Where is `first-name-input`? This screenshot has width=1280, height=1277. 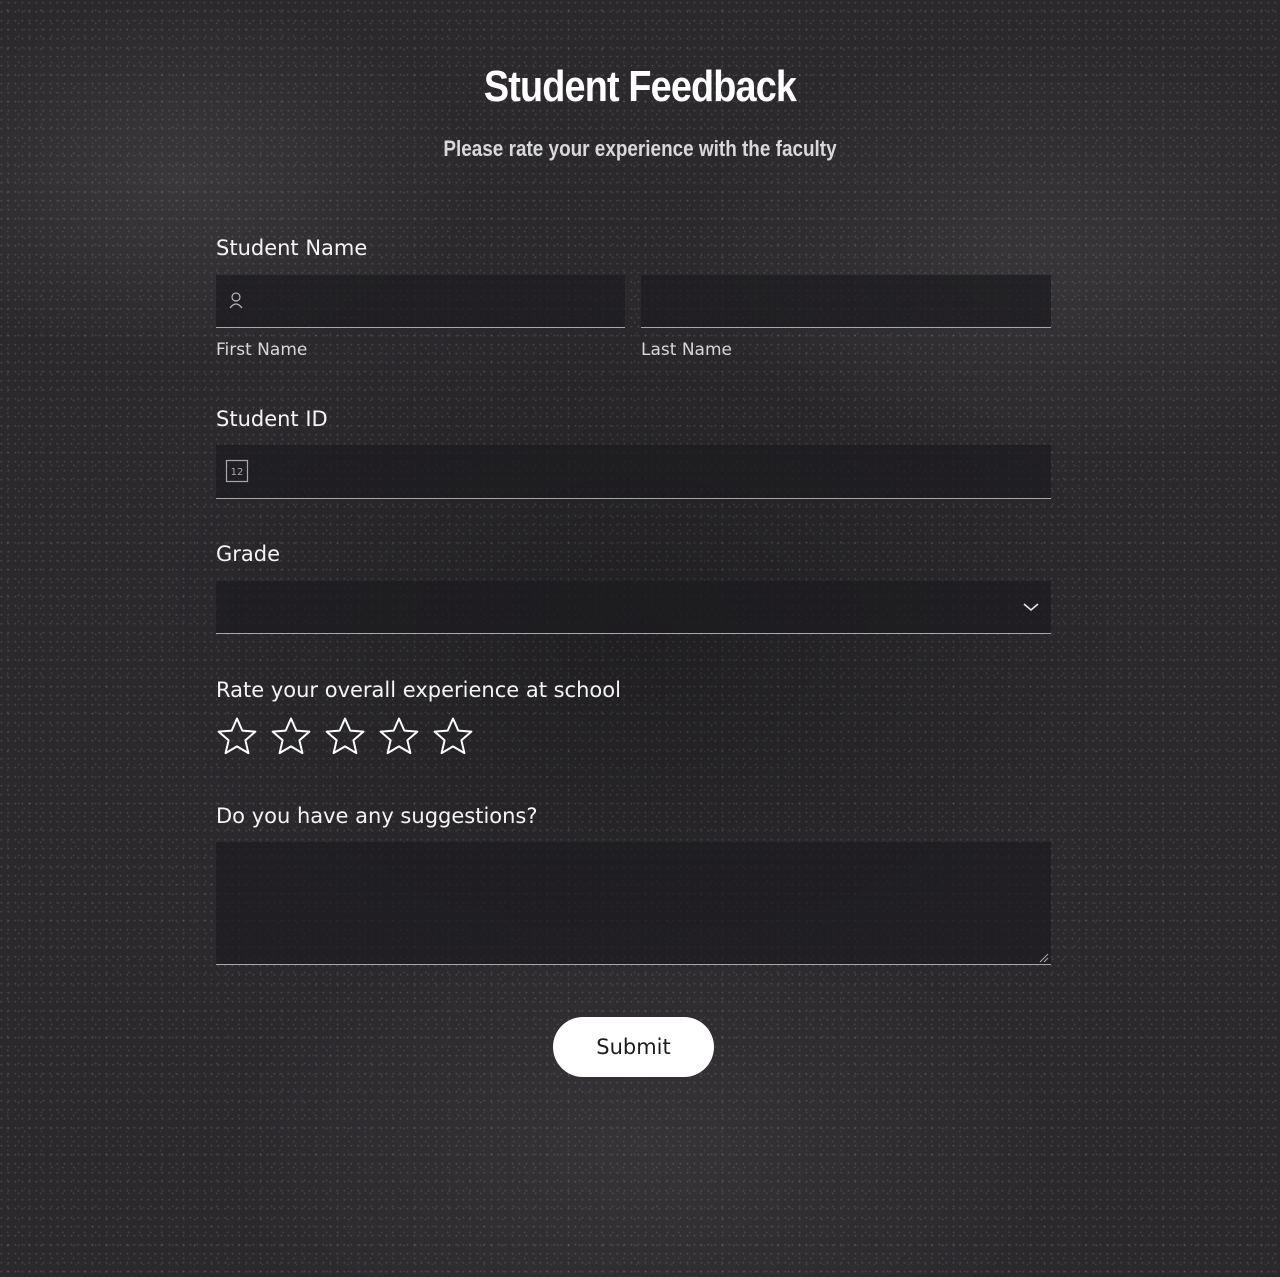 first-name-input is located at coordinates (420, 301).